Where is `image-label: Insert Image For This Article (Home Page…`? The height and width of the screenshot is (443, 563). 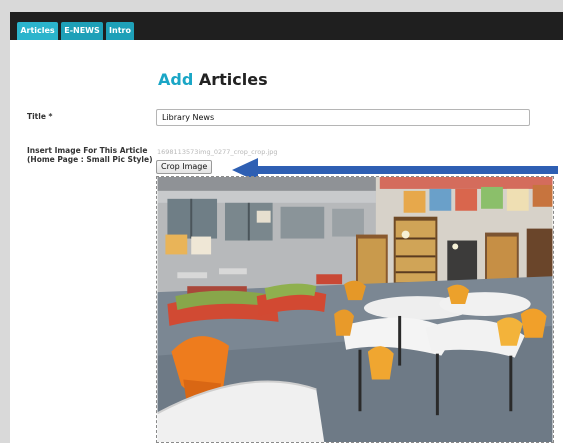 image-label: Insert Image For This Article (Home Page… is located at coordinates (94, 155).